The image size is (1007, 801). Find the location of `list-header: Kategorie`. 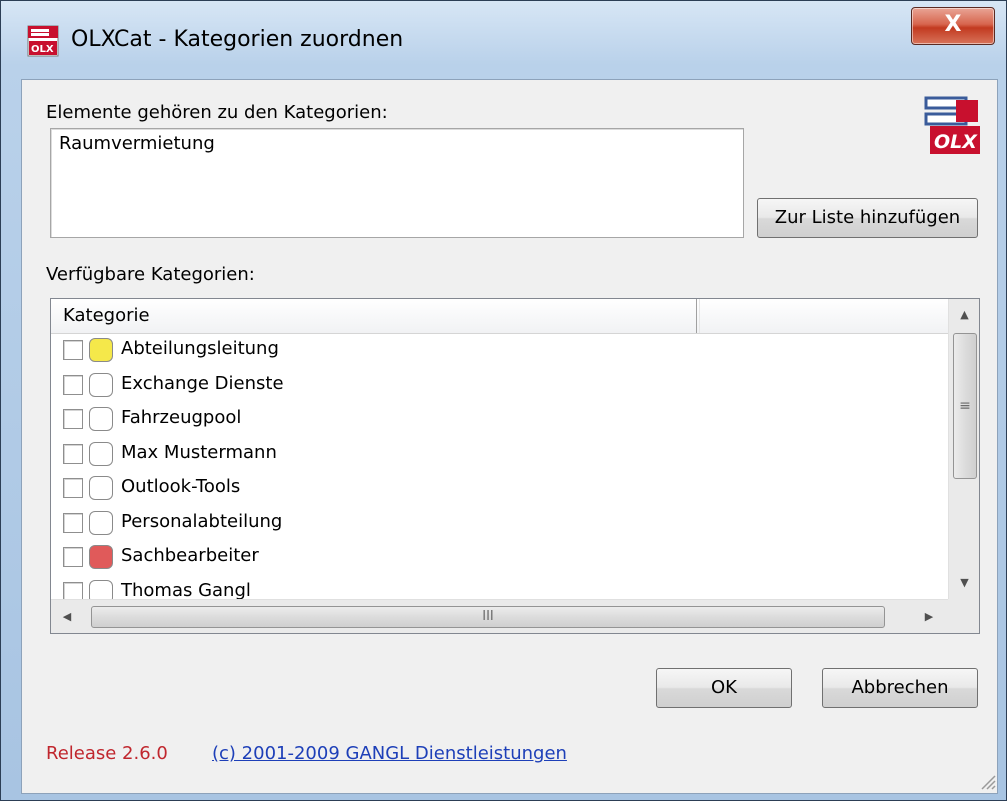

list-header: Kategorie is located at coordinates (499, 316).